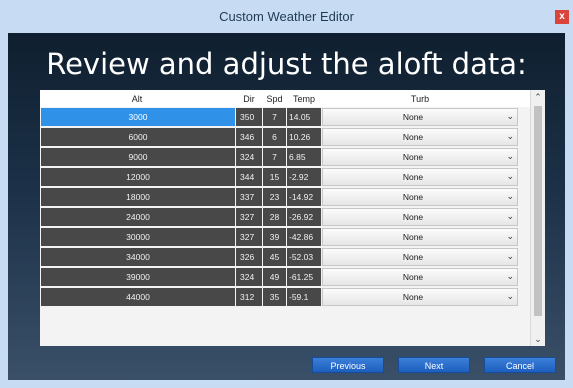 Image resolution: width=573 pixels, height=388 pixels. Describe the element at coordinates (249, 137) in the screenshot. I see `dir-cell: 346` at that location.